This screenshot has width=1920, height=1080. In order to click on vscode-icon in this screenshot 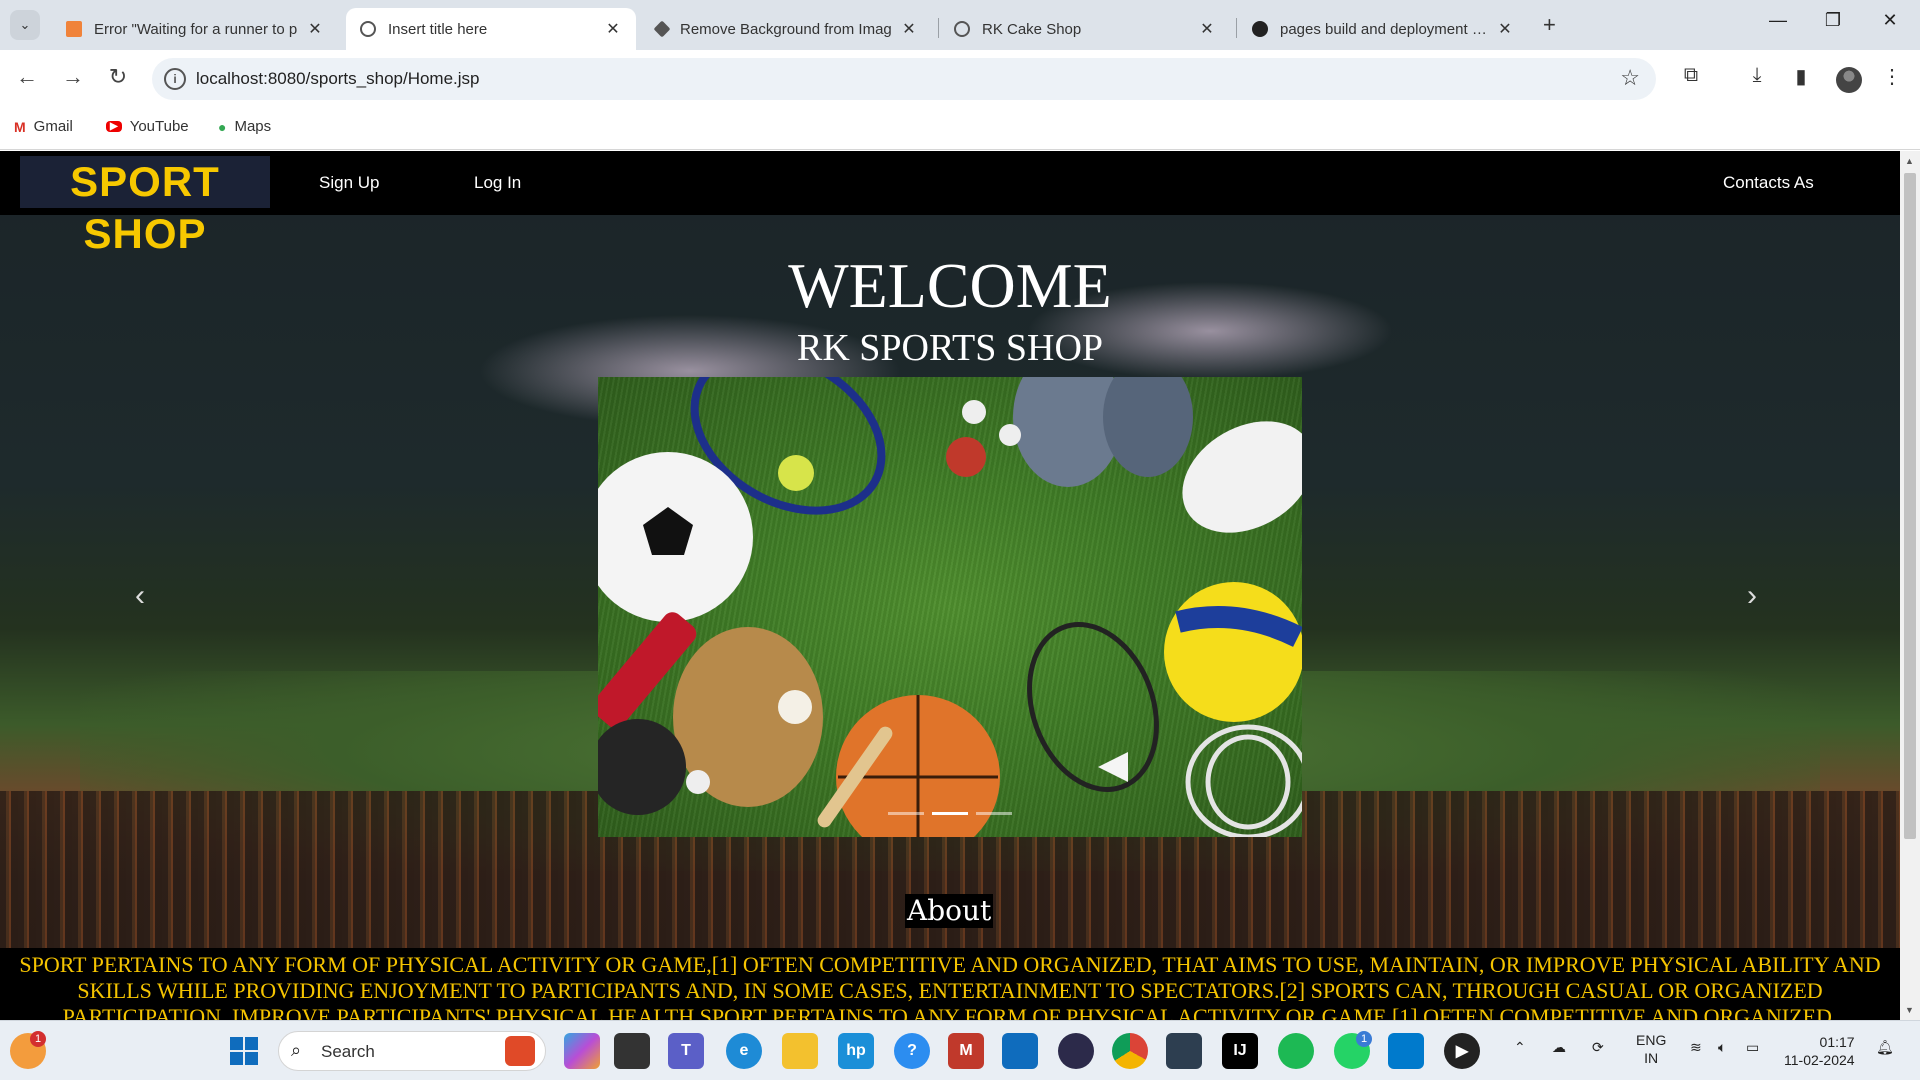, I will do `click(1406, 1051)`.